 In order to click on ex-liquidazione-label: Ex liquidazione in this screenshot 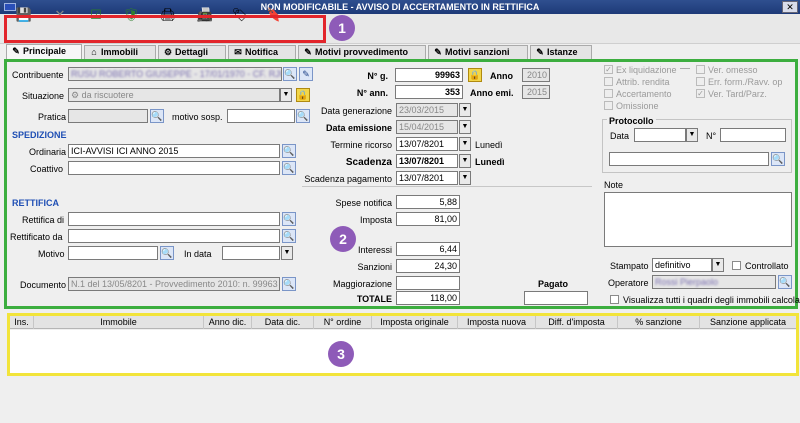, I will do `click(646, 70)`.